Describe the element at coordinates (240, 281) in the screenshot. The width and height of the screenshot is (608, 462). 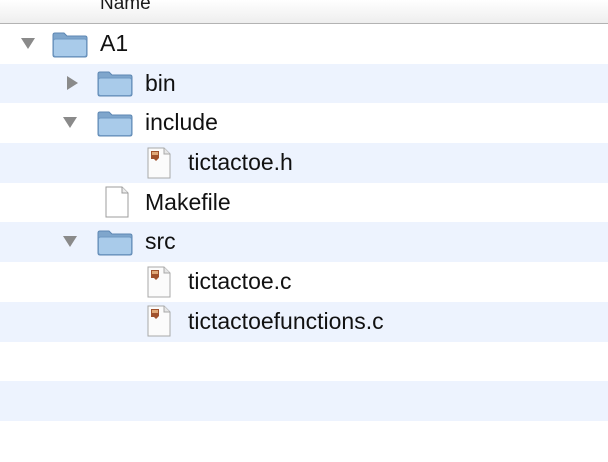
I see `item-label: tictactoe.c` at that location.